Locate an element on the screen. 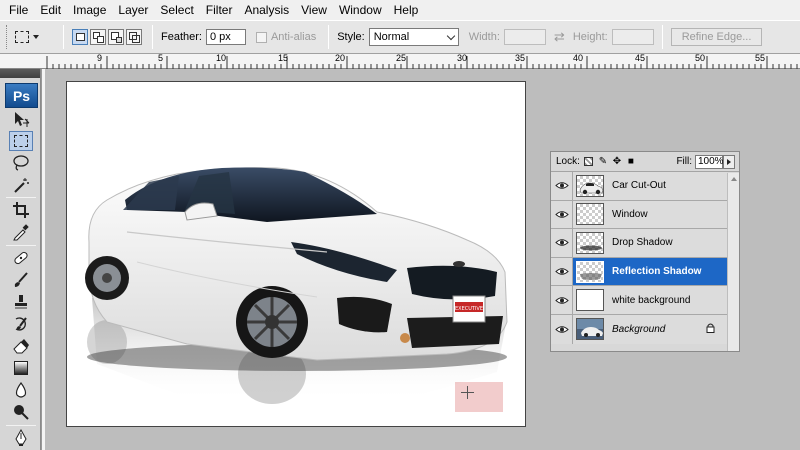 The width and height of the screenshot is (800, 450). ruler-label: 20 is located at coordinates (340, 58).